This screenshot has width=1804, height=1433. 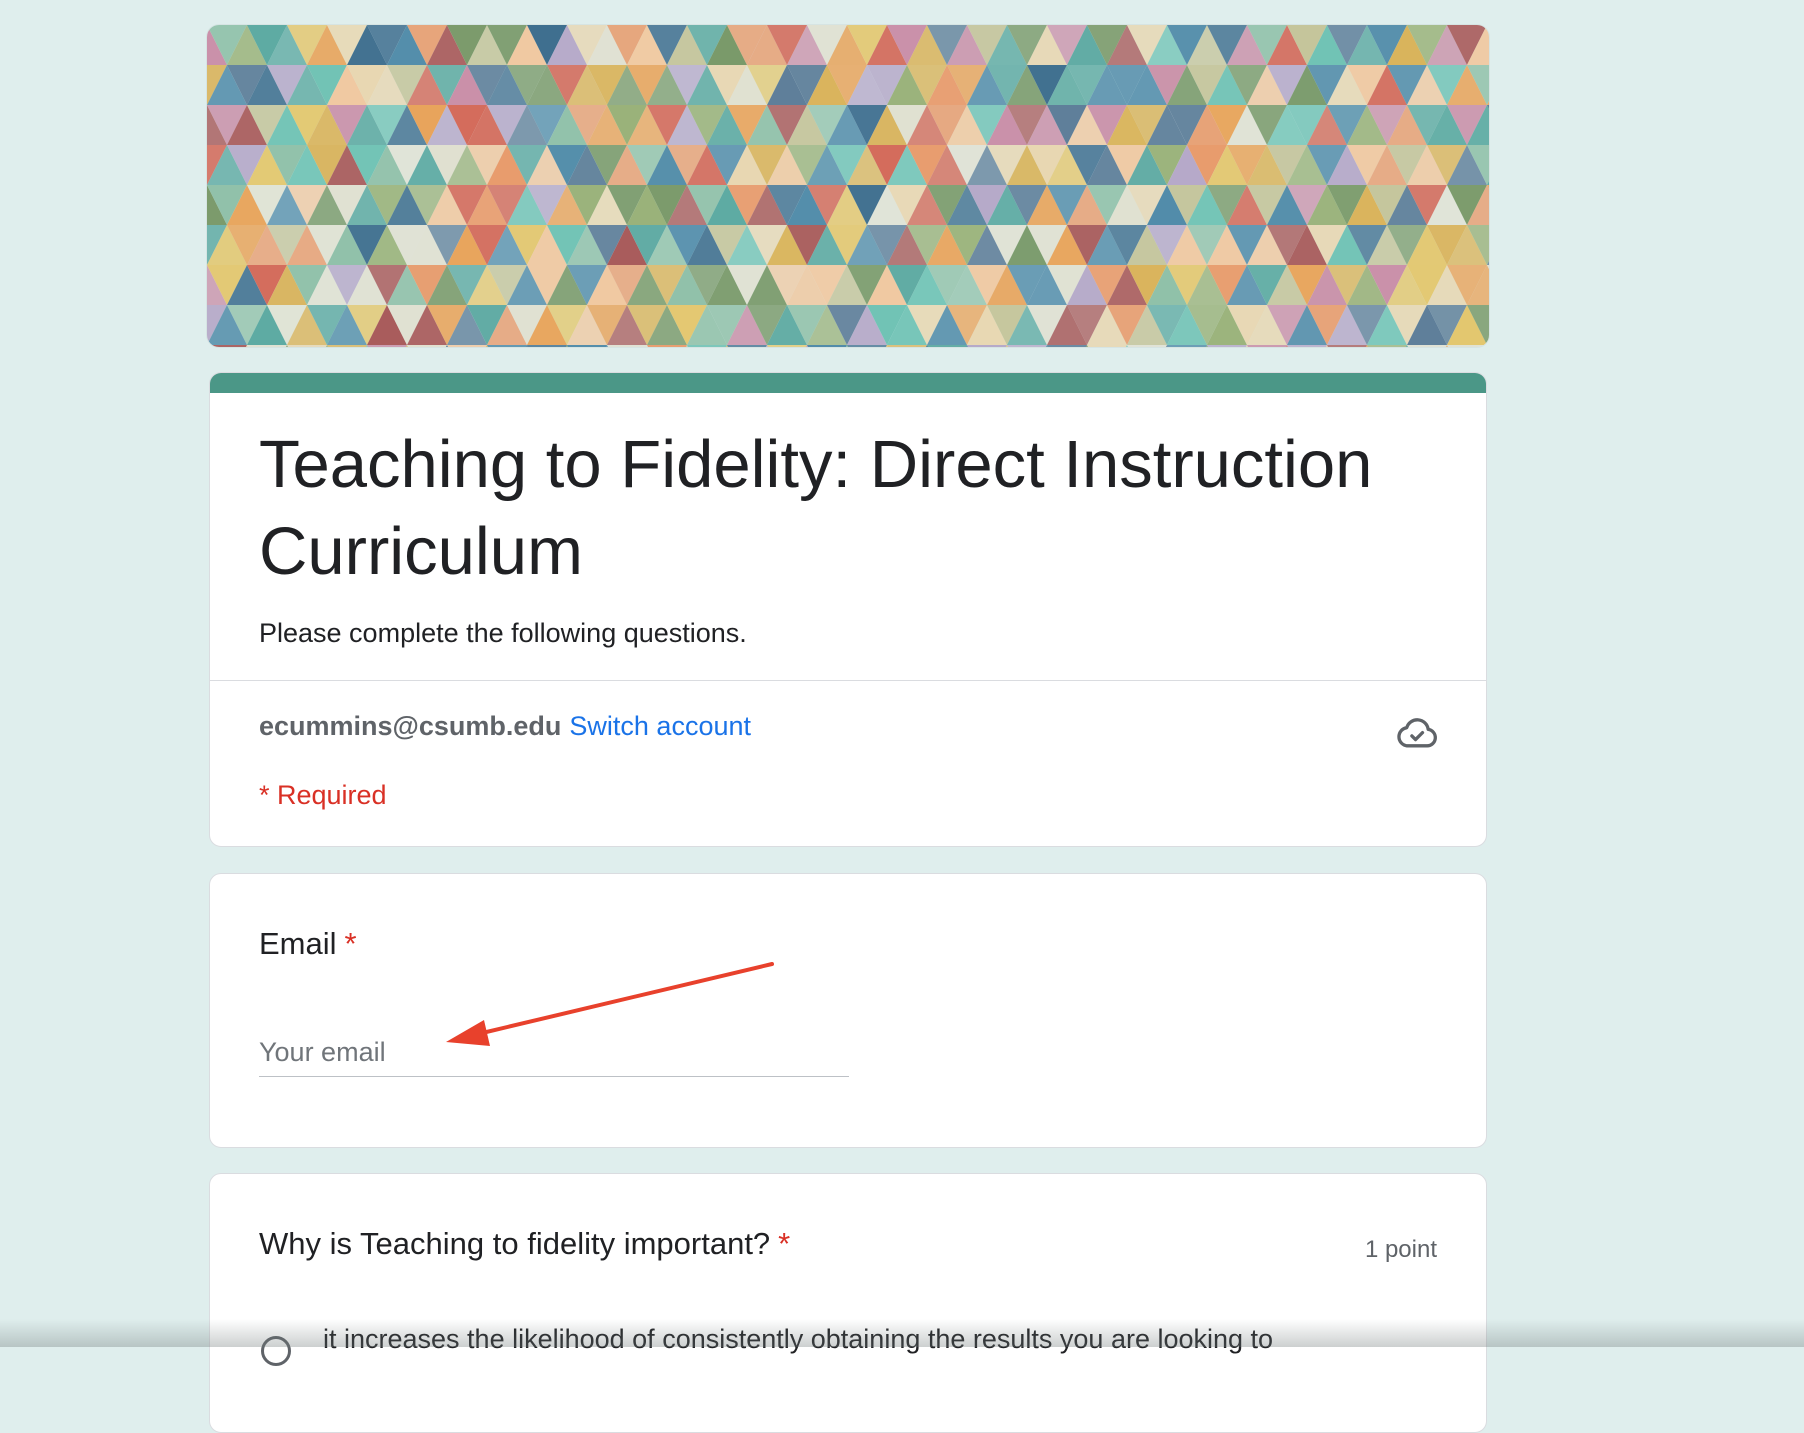 I want to click on account-email: ecummins@csumb.edu, so click(x=410, y=726).